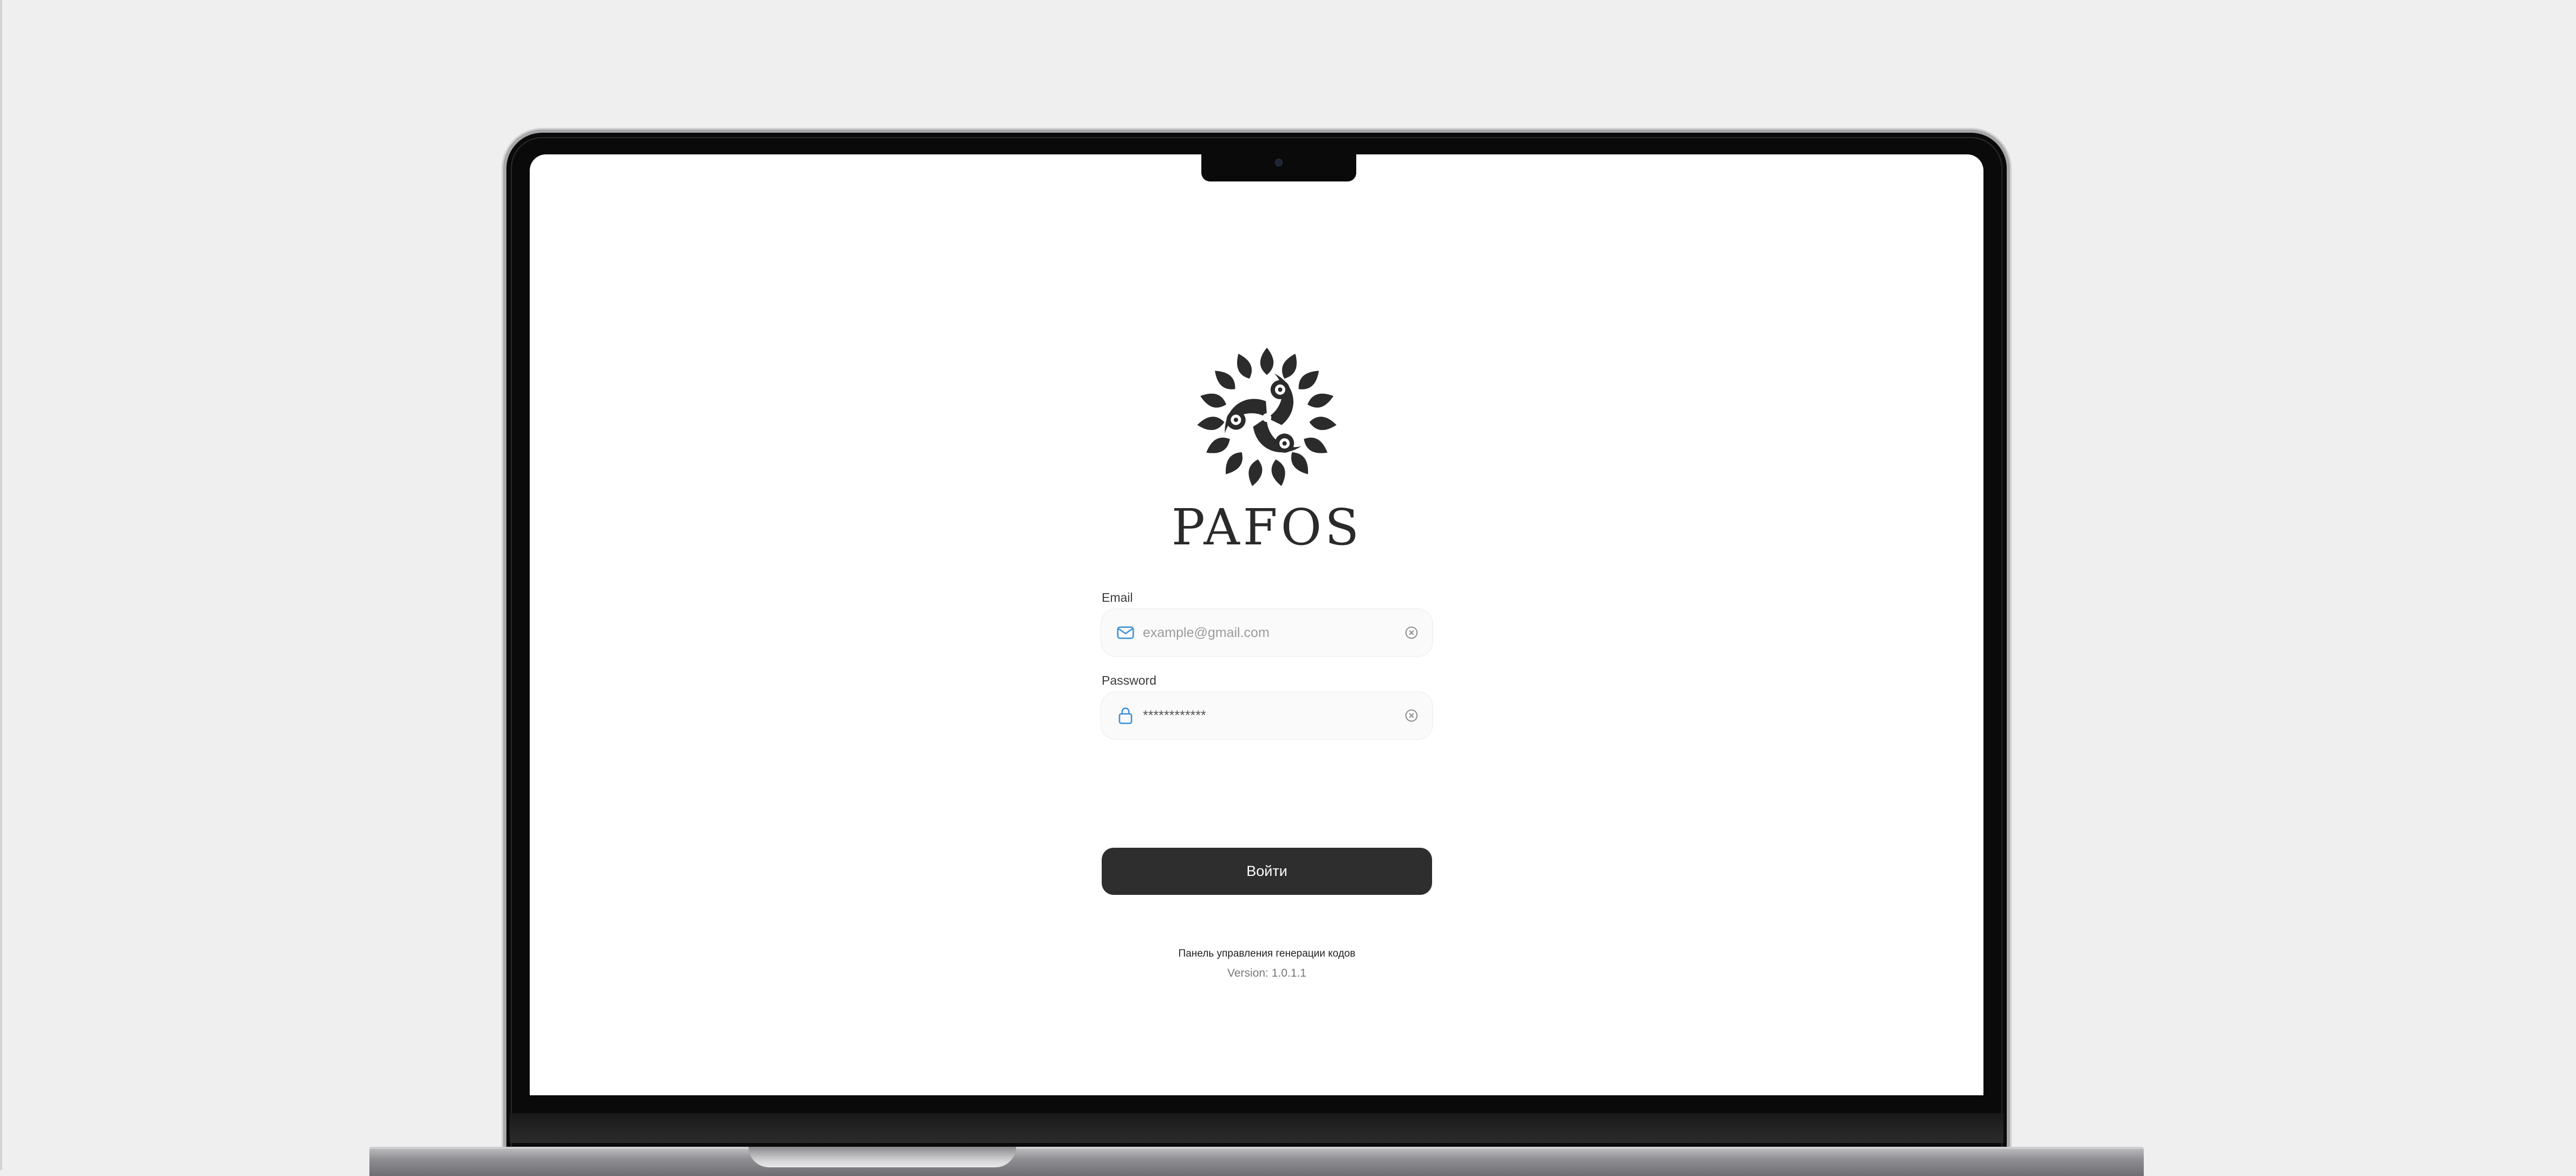  I want to click on password-input, so click(1267, 715).